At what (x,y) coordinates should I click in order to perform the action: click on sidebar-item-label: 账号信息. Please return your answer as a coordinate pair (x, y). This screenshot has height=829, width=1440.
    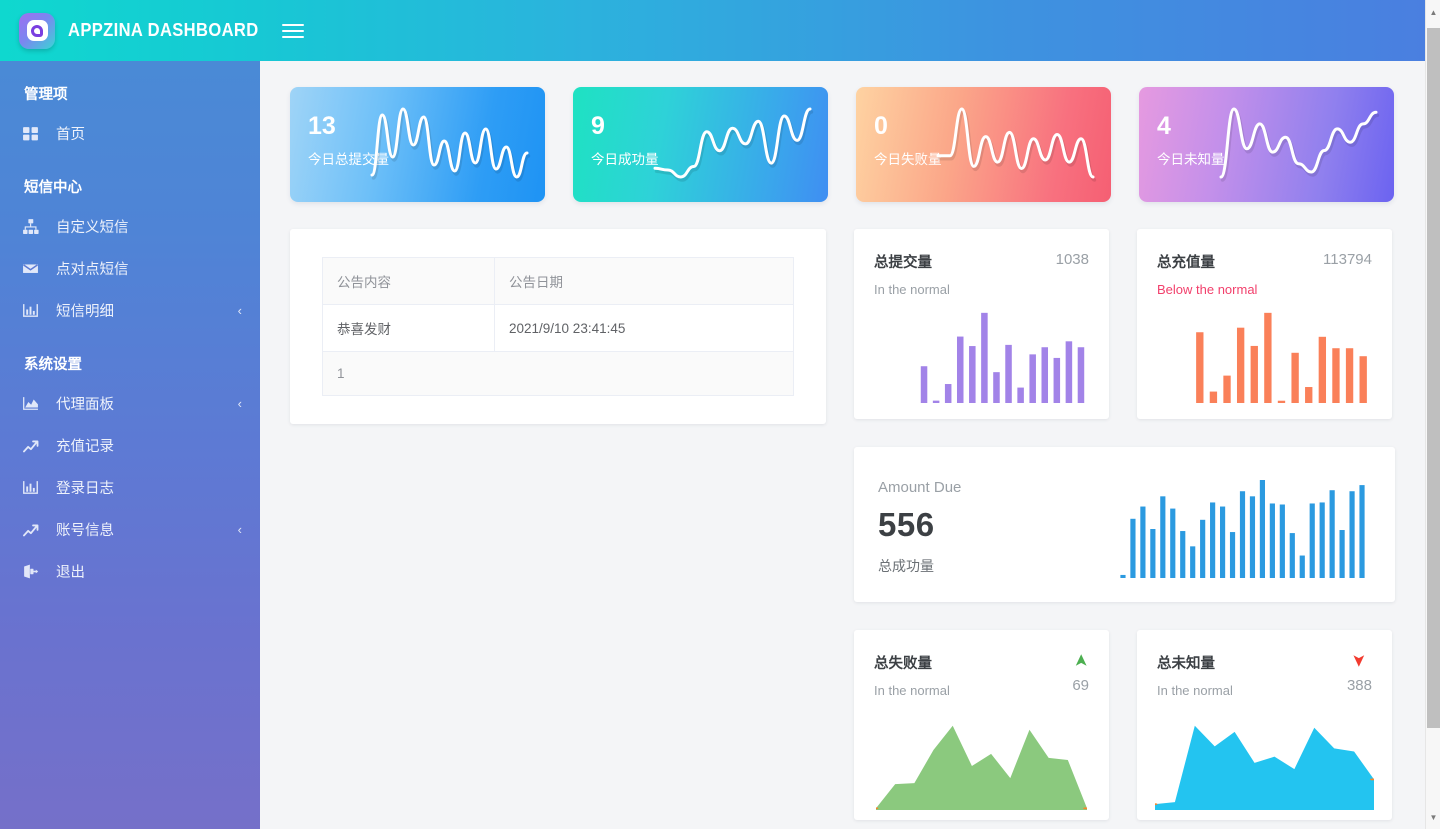
    Looking at the image, I should click on (85, 530).